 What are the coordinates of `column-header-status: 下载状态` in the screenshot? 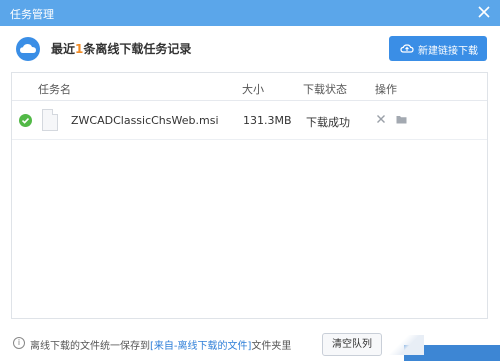 It's located at (325, 89).